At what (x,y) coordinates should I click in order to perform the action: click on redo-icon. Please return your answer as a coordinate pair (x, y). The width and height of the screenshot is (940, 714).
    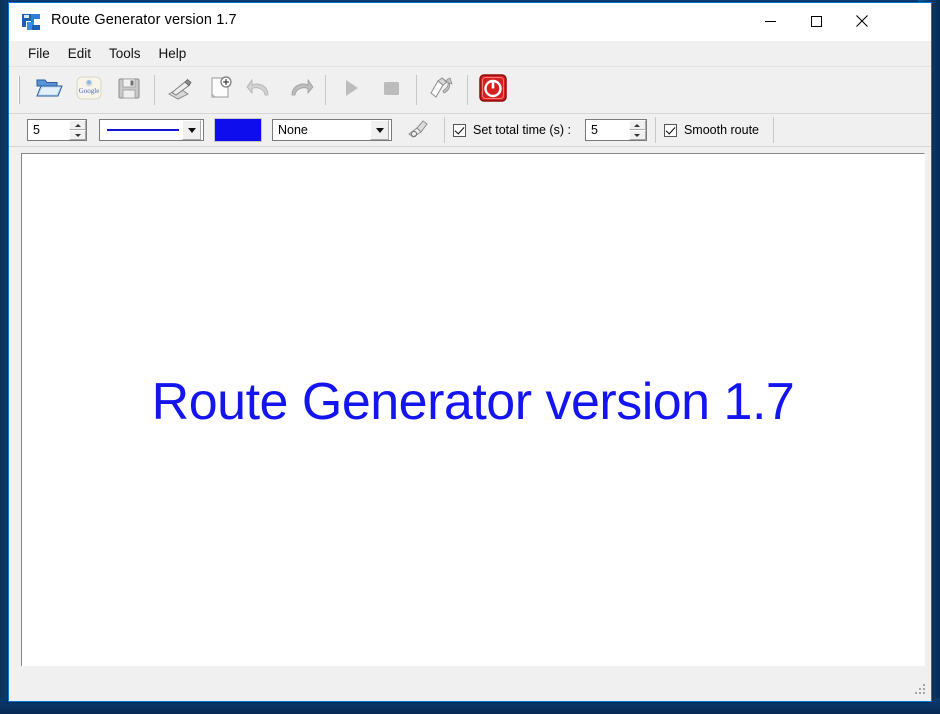
    Looking at the image, I should click on (300, 90).